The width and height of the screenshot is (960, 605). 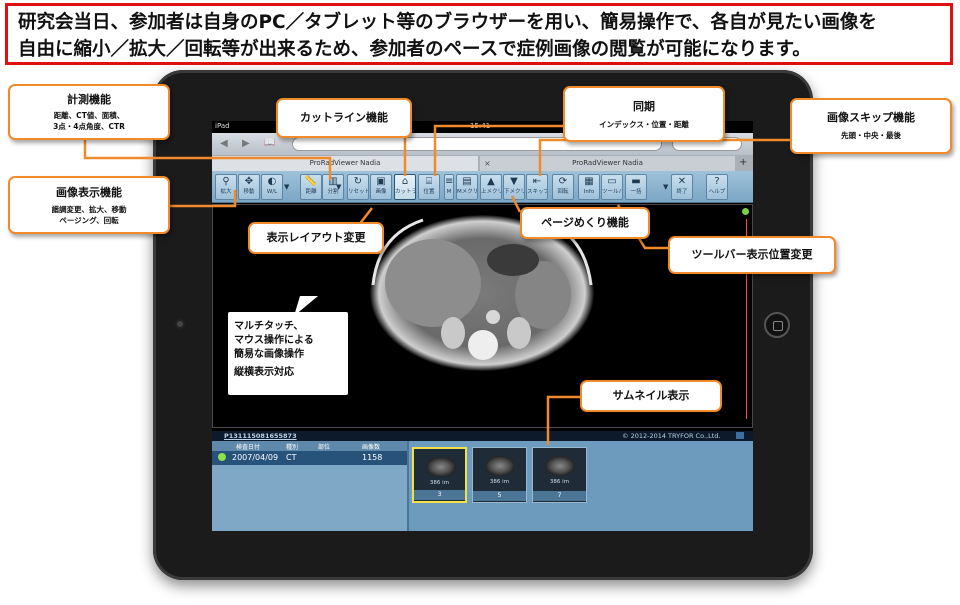 I want to click on reset-icon: ↻, so click(x=358, y=181).